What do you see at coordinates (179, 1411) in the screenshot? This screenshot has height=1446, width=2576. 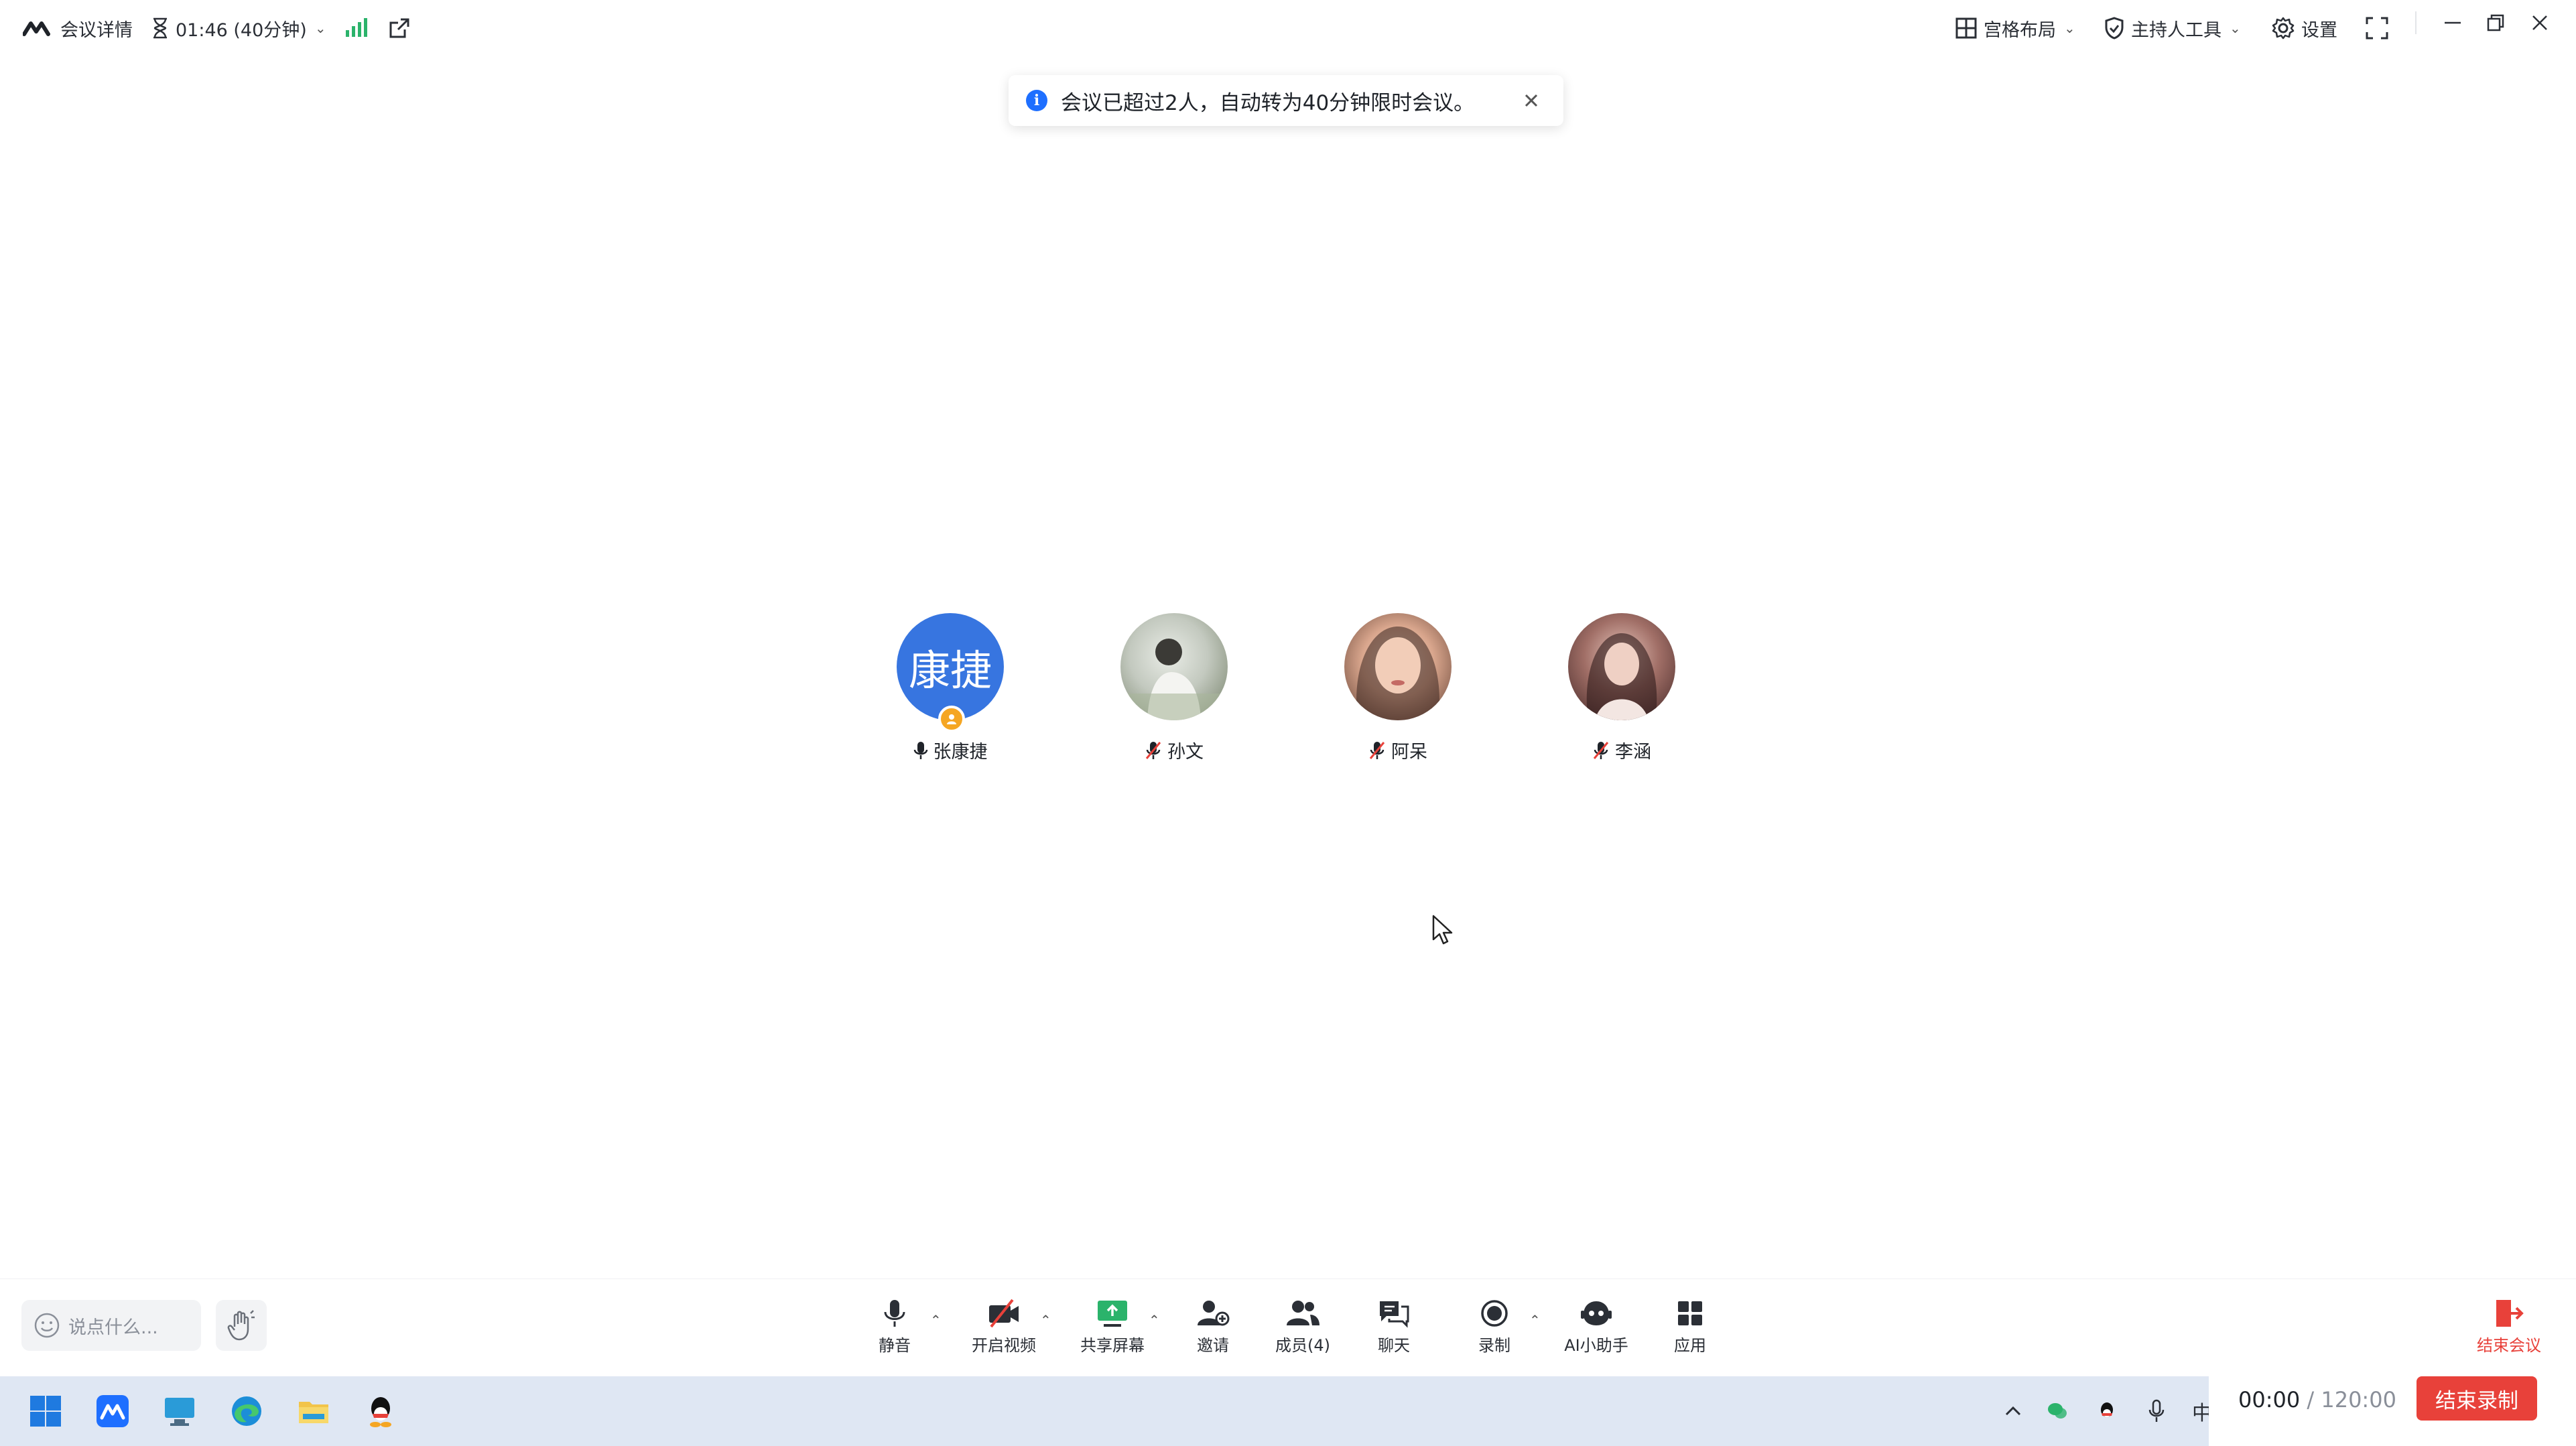 I see `desktop-app-icon` at bounding box center [179, 1411].